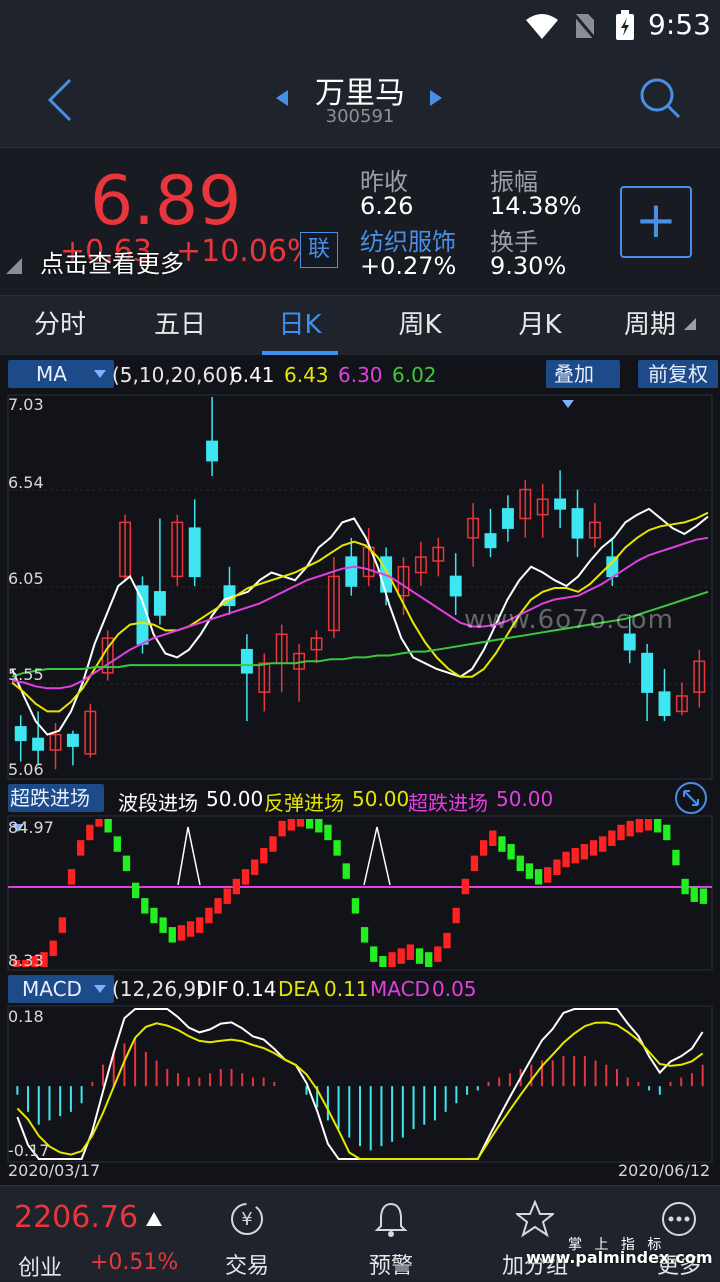 This screenshot has height=1282, width=720. I want to click on back-icon, so click(59, 100).